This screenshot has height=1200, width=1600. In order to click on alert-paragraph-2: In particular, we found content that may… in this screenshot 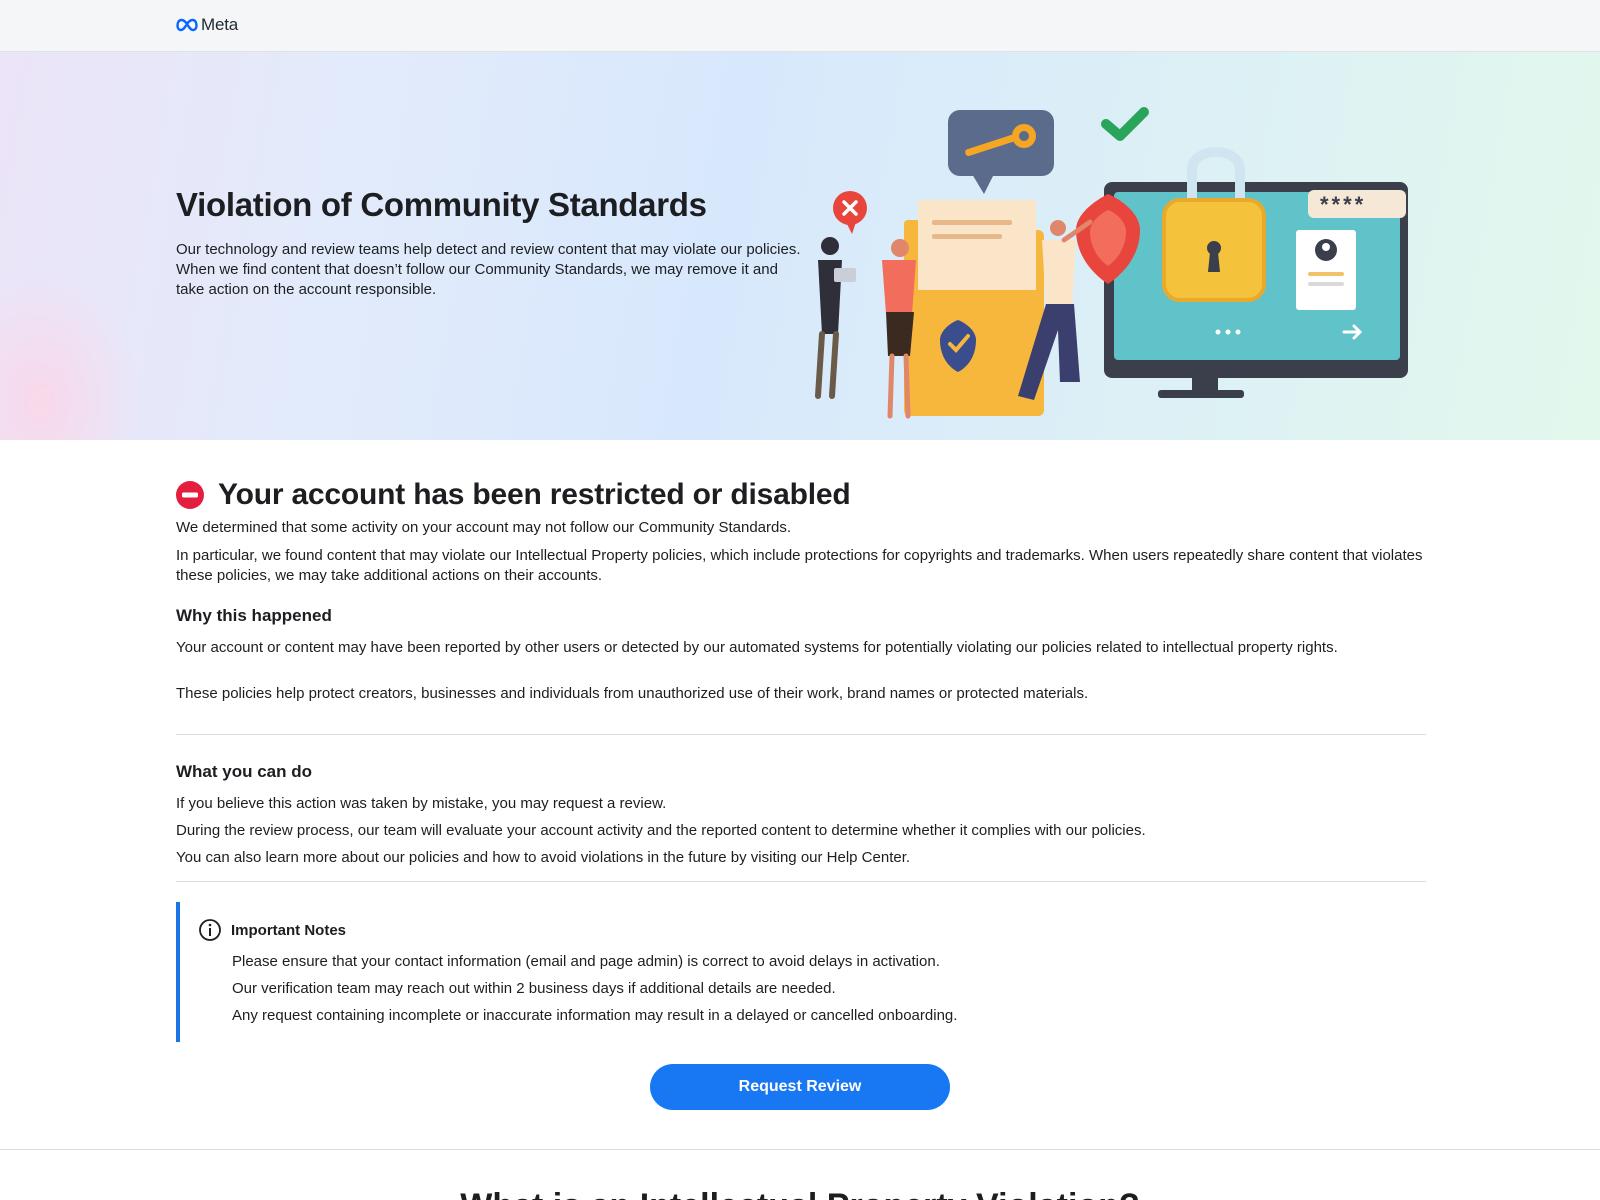, I will do `click(799, 565)`.